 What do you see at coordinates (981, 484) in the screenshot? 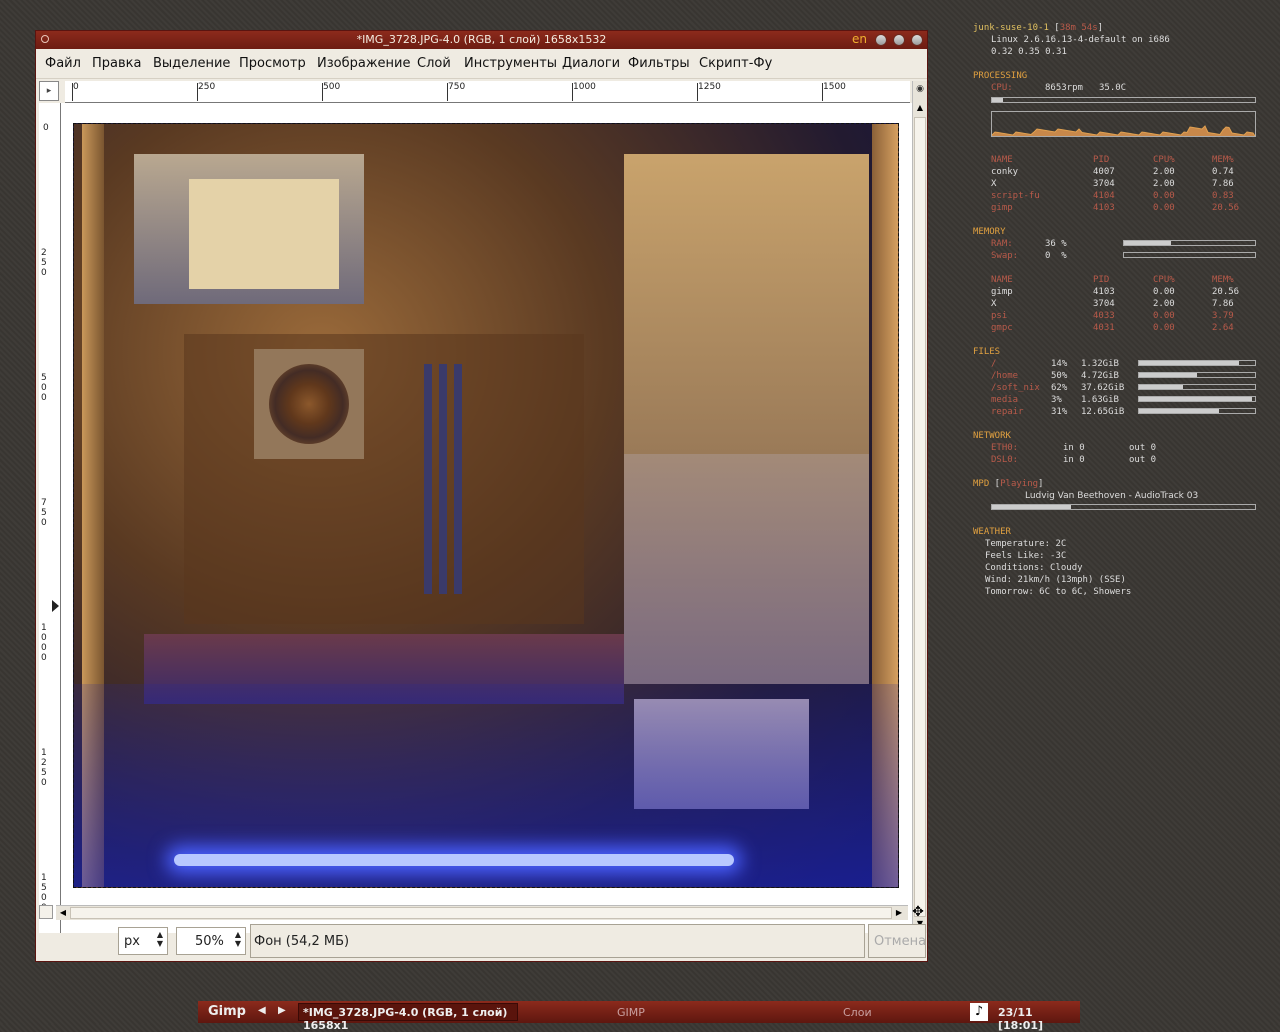
I see `conky-mpd-heading: MPD` at bounding box center [981, 484].